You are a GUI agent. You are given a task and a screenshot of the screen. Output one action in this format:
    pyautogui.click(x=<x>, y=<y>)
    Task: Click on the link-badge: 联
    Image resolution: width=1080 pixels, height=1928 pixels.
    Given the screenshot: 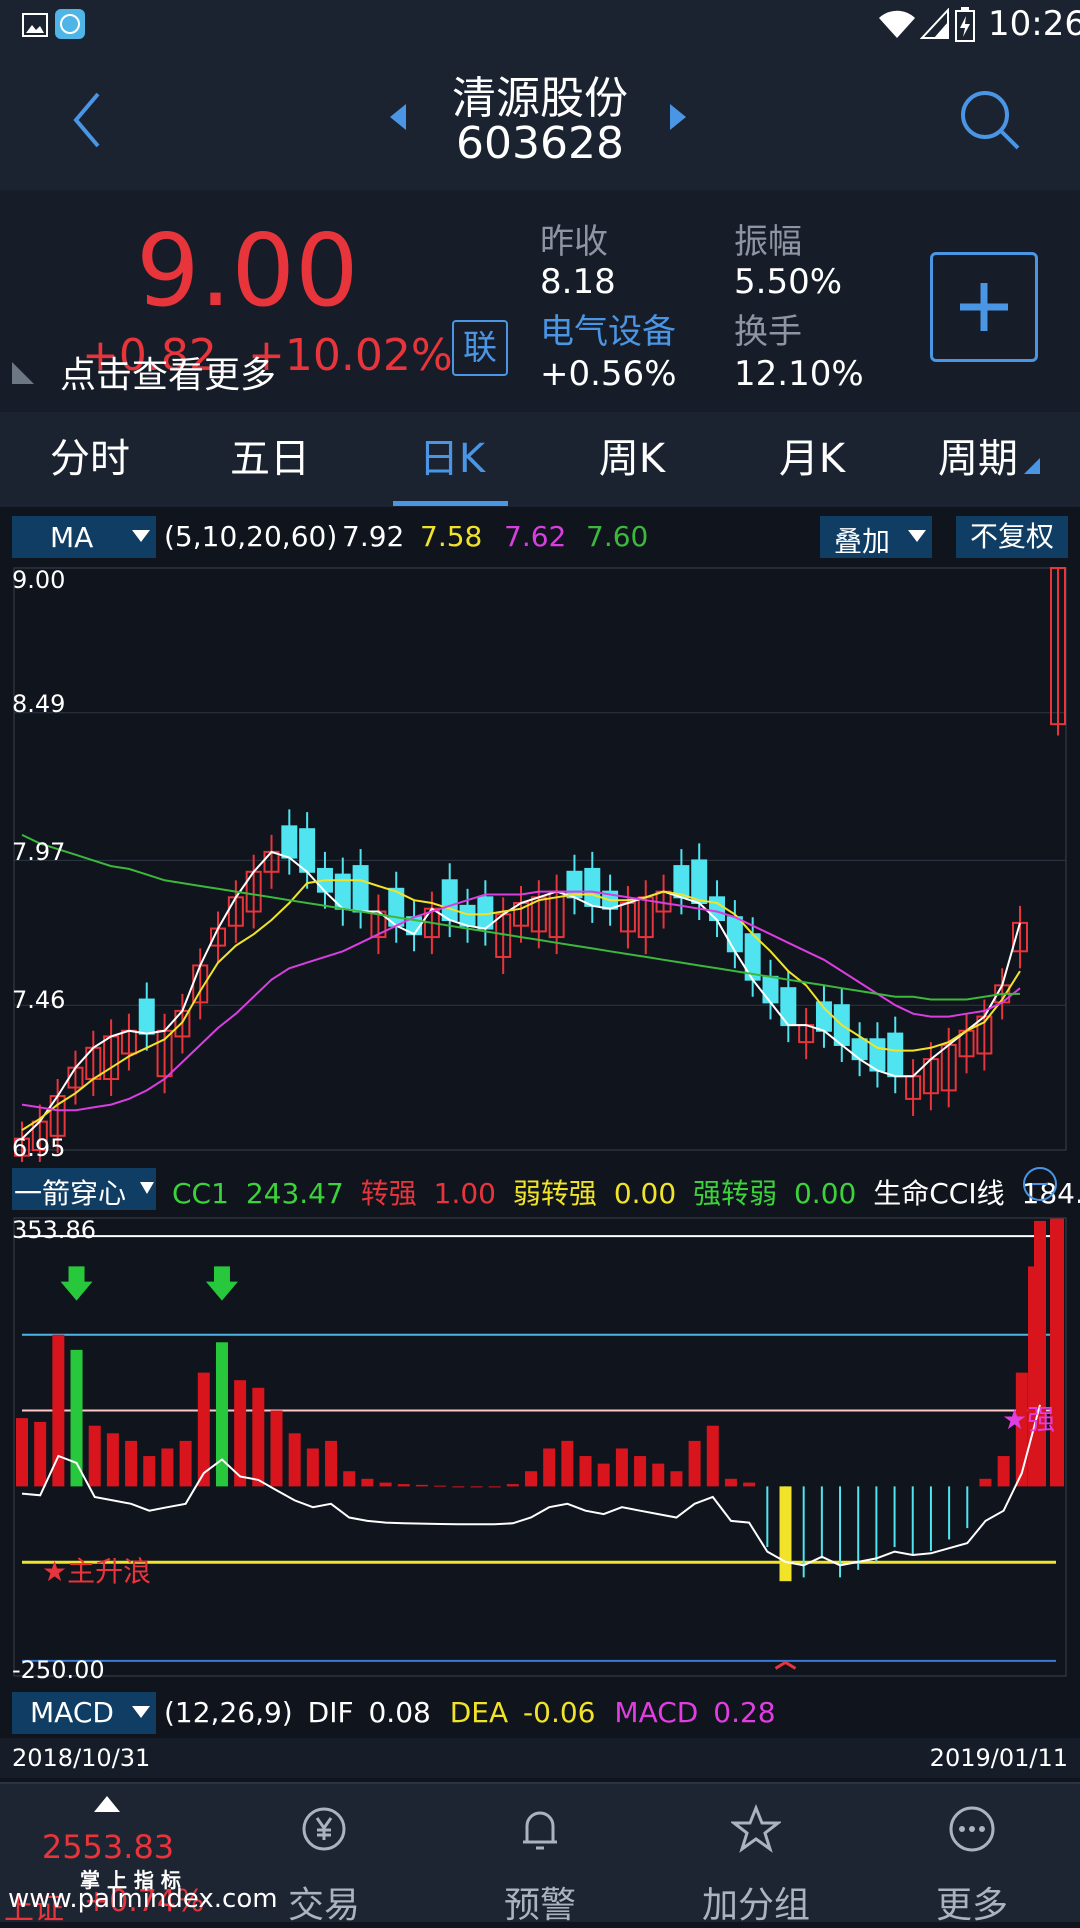 What is the action you would take?
    pyautogui.click(x=480, y=348)
    